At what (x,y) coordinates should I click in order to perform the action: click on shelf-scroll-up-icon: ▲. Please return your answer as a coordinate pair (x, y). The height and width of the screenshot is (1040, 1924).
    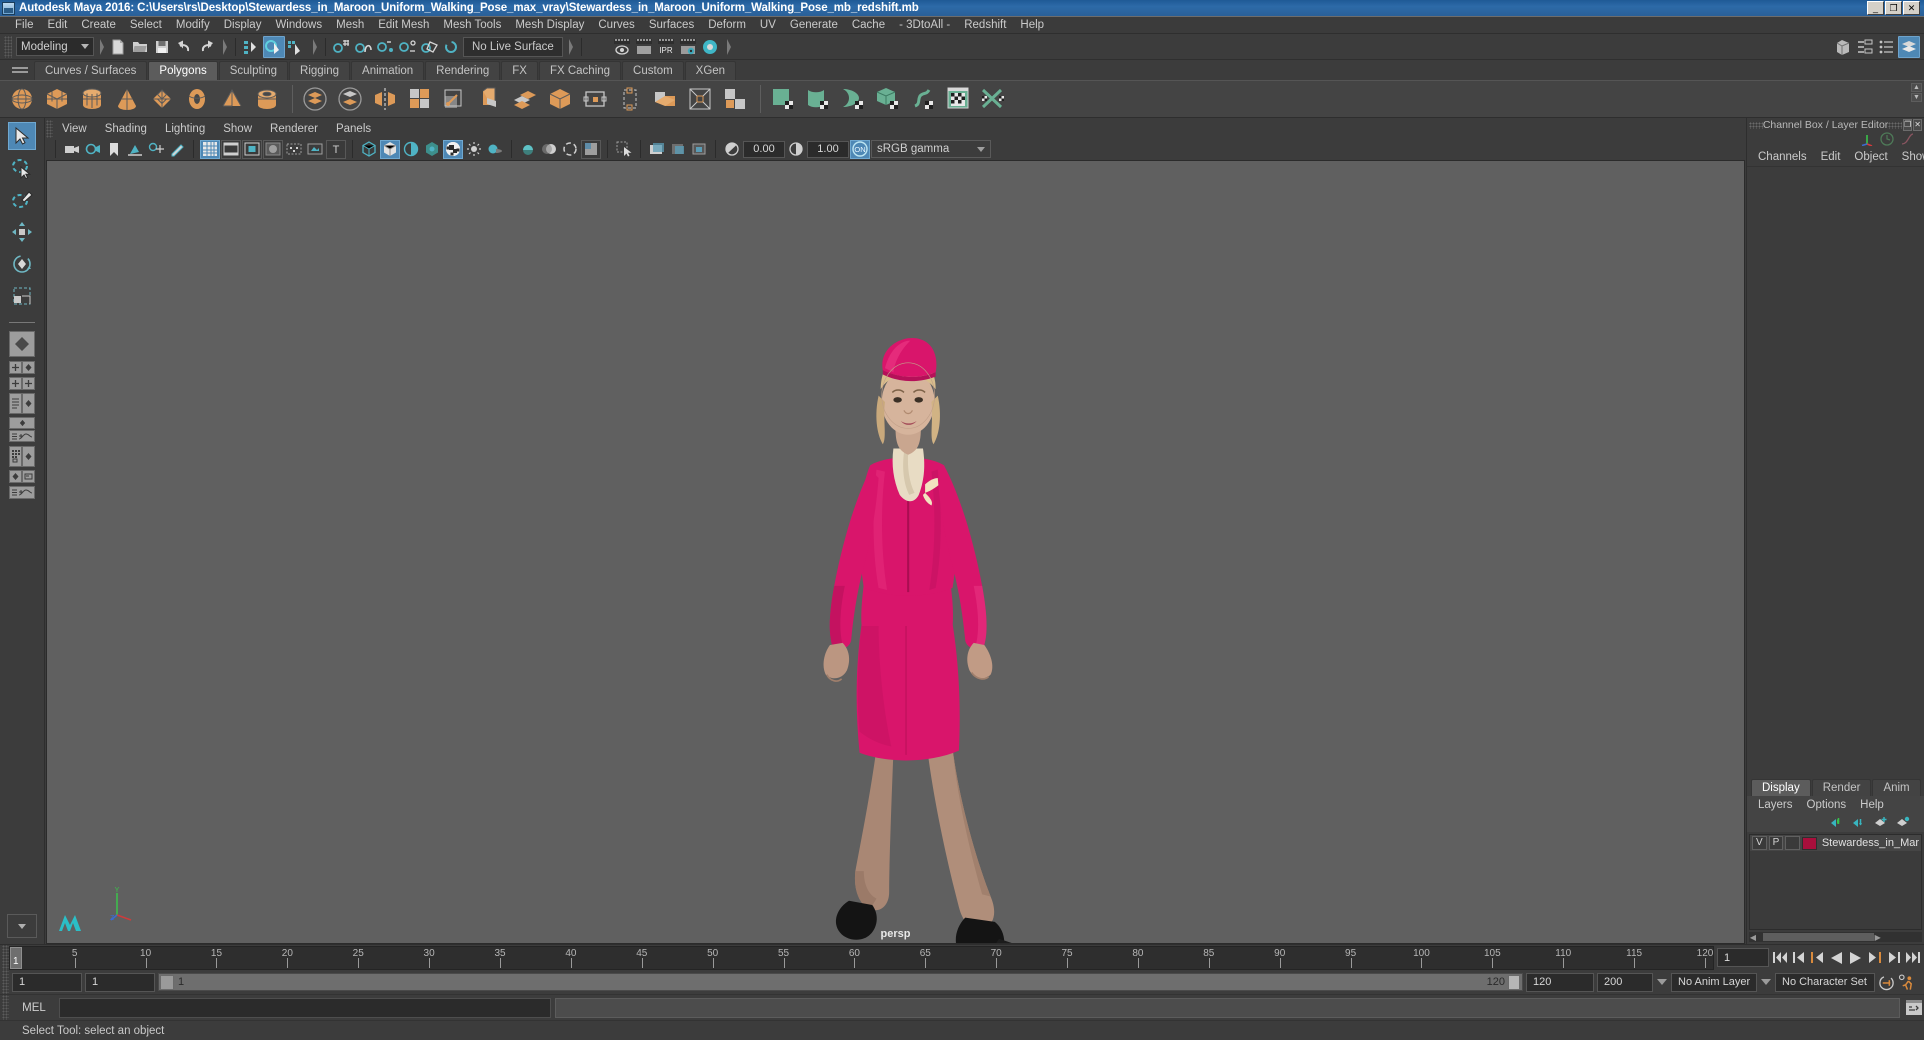
    Looking at the image, I should click on (1916, 87).